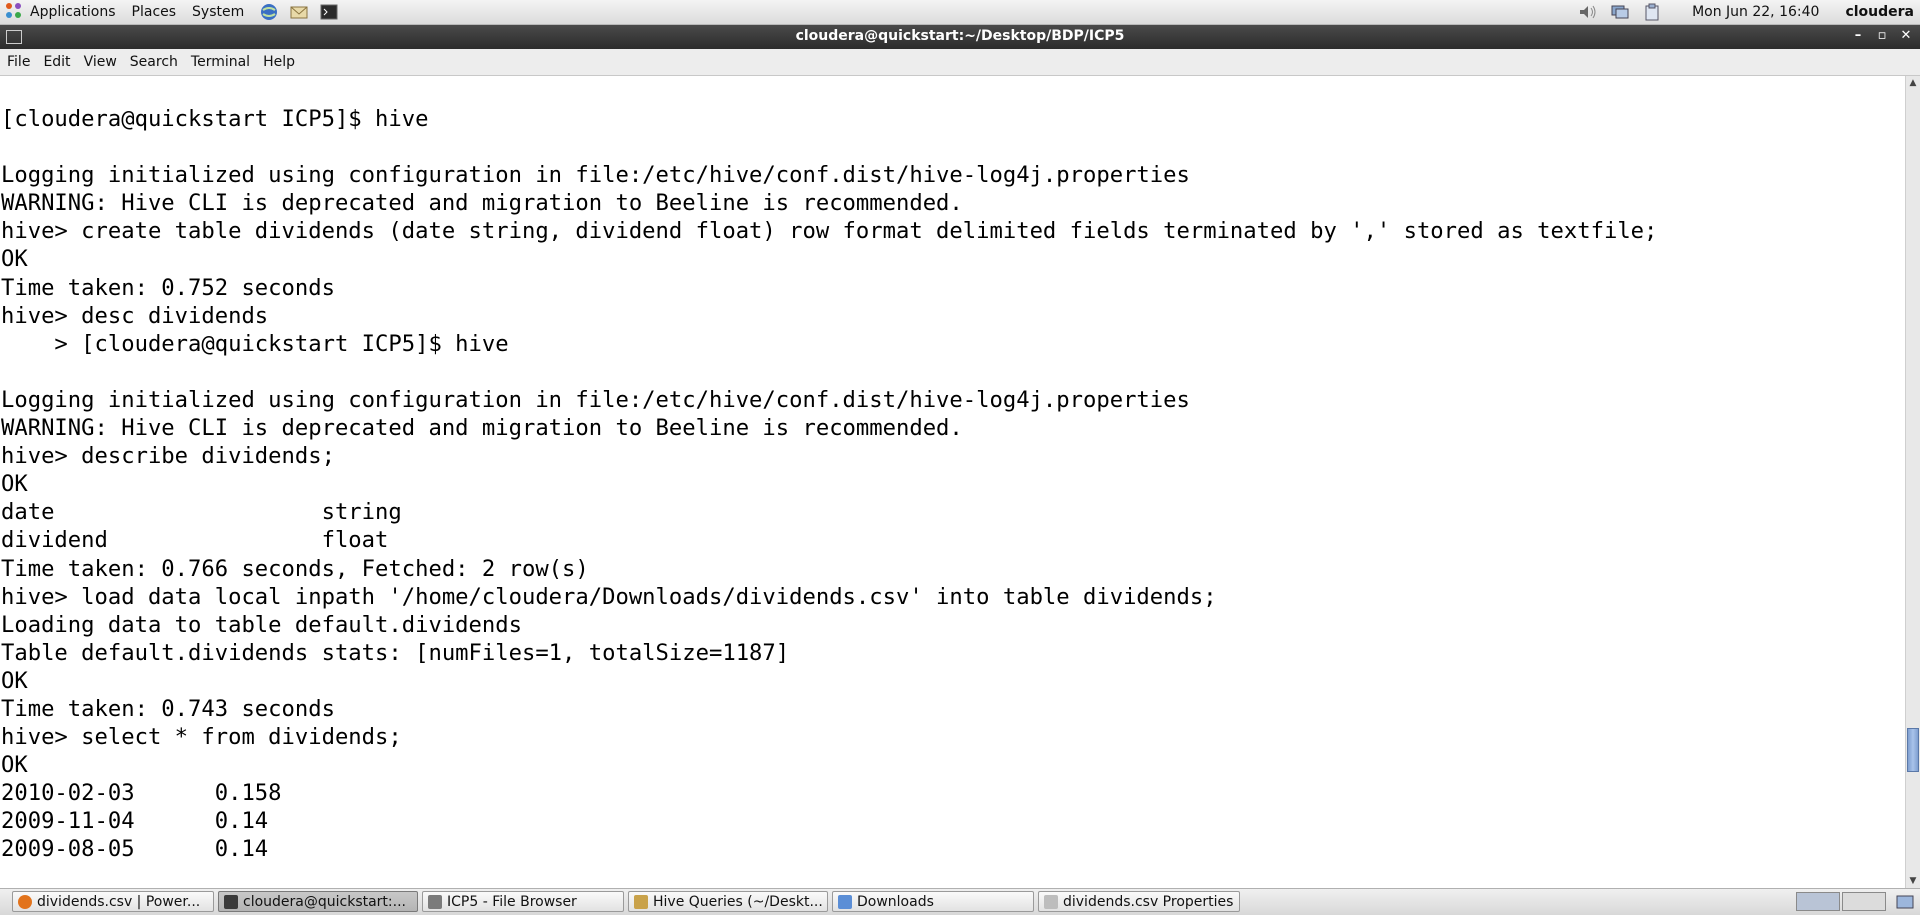 This screenshot has width=1920, height=915. Describe the element at coordinates (135, 849) in the screenshot. I see `terminal-line: 2009-08-05 0.14` at that location.